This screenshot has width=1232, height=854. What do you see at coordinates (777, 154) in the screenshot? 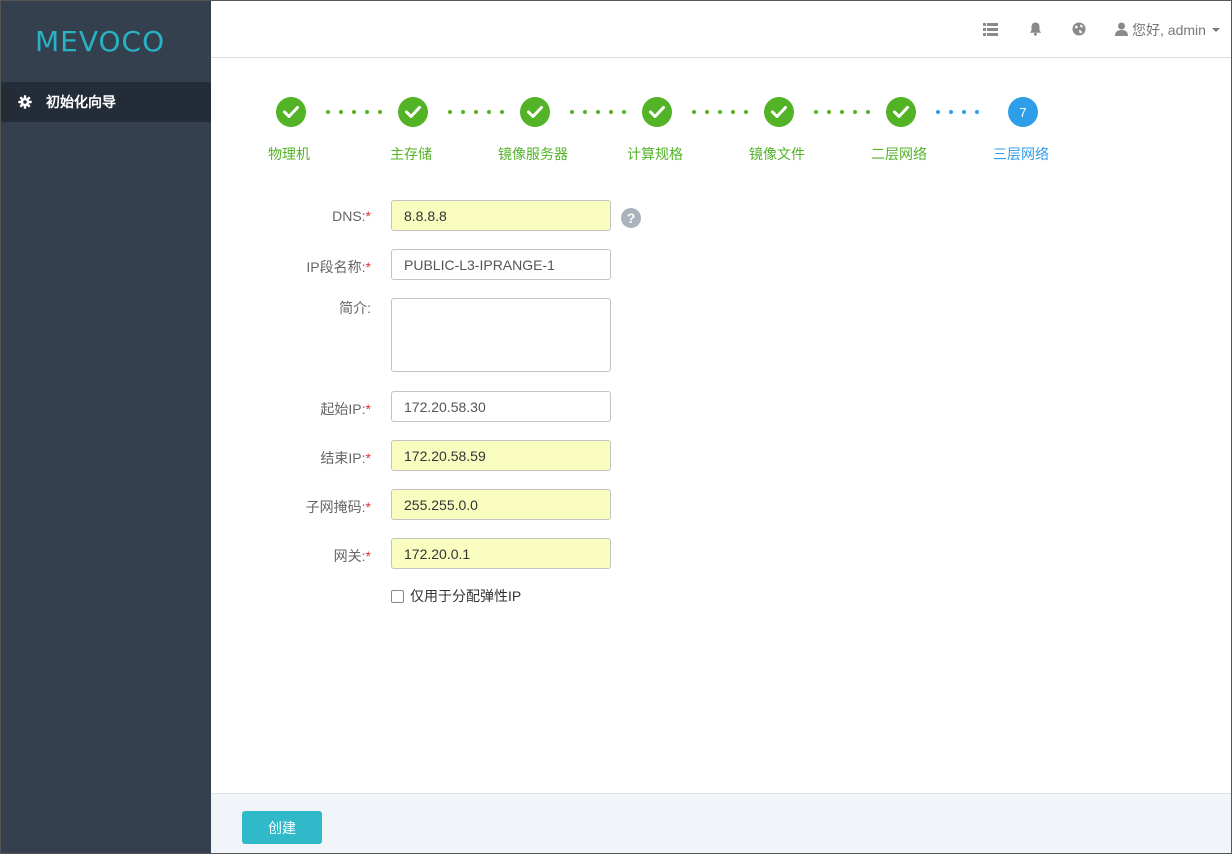
I see `step-label: 镜像文件` at bounding box center [777, 154].